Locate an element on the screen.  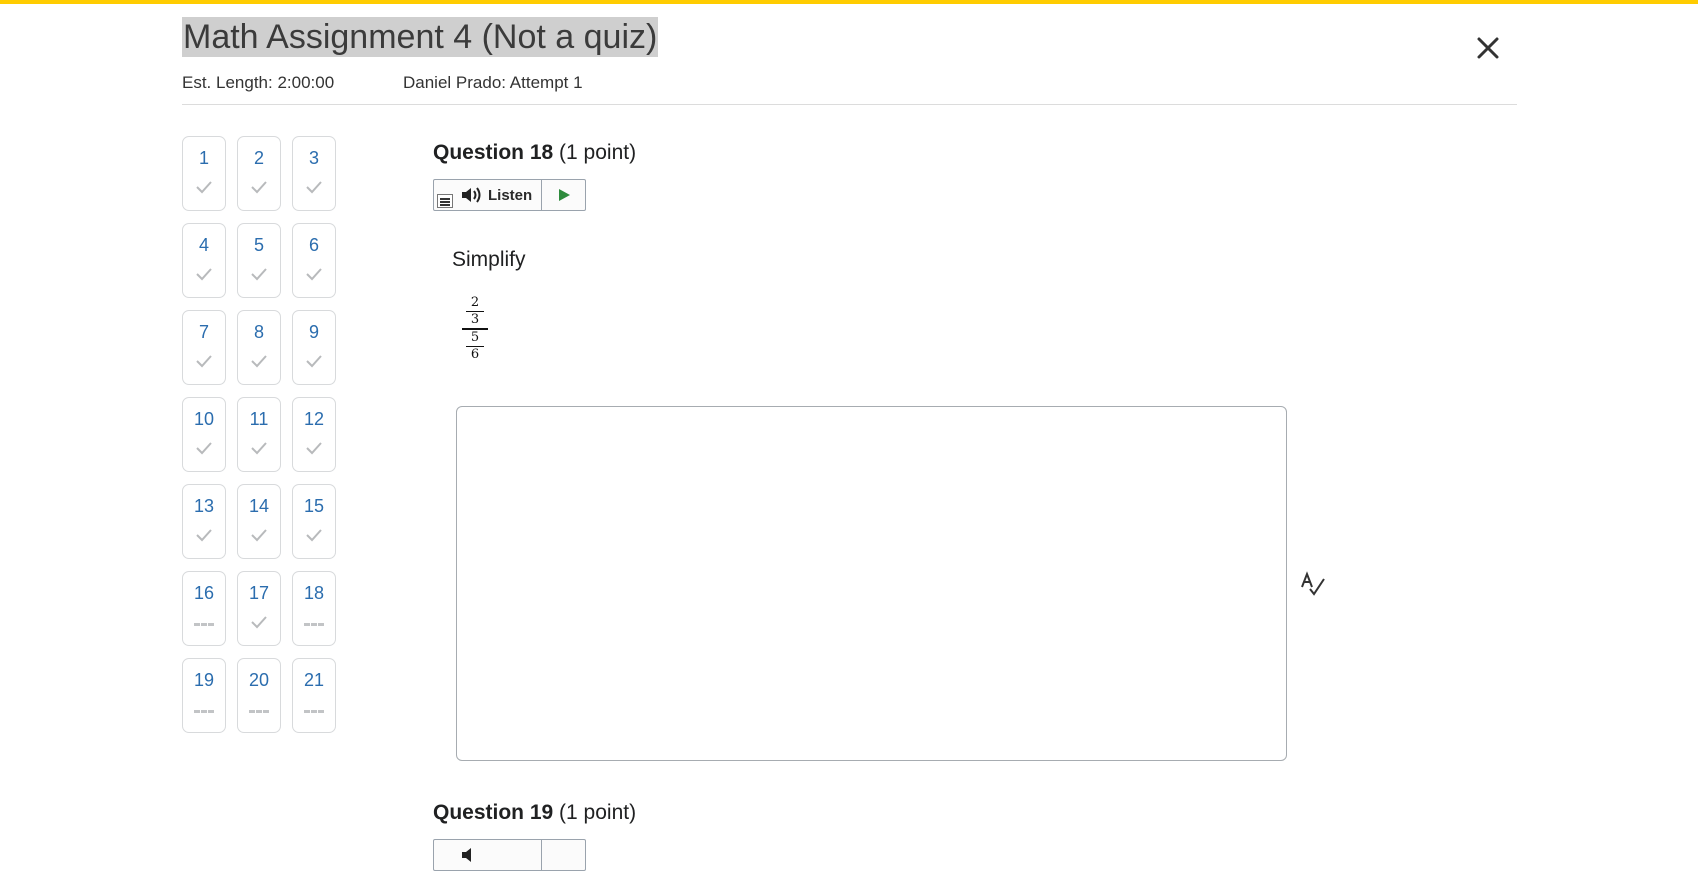
question-number: 5 is located at coordinates (258, 245).